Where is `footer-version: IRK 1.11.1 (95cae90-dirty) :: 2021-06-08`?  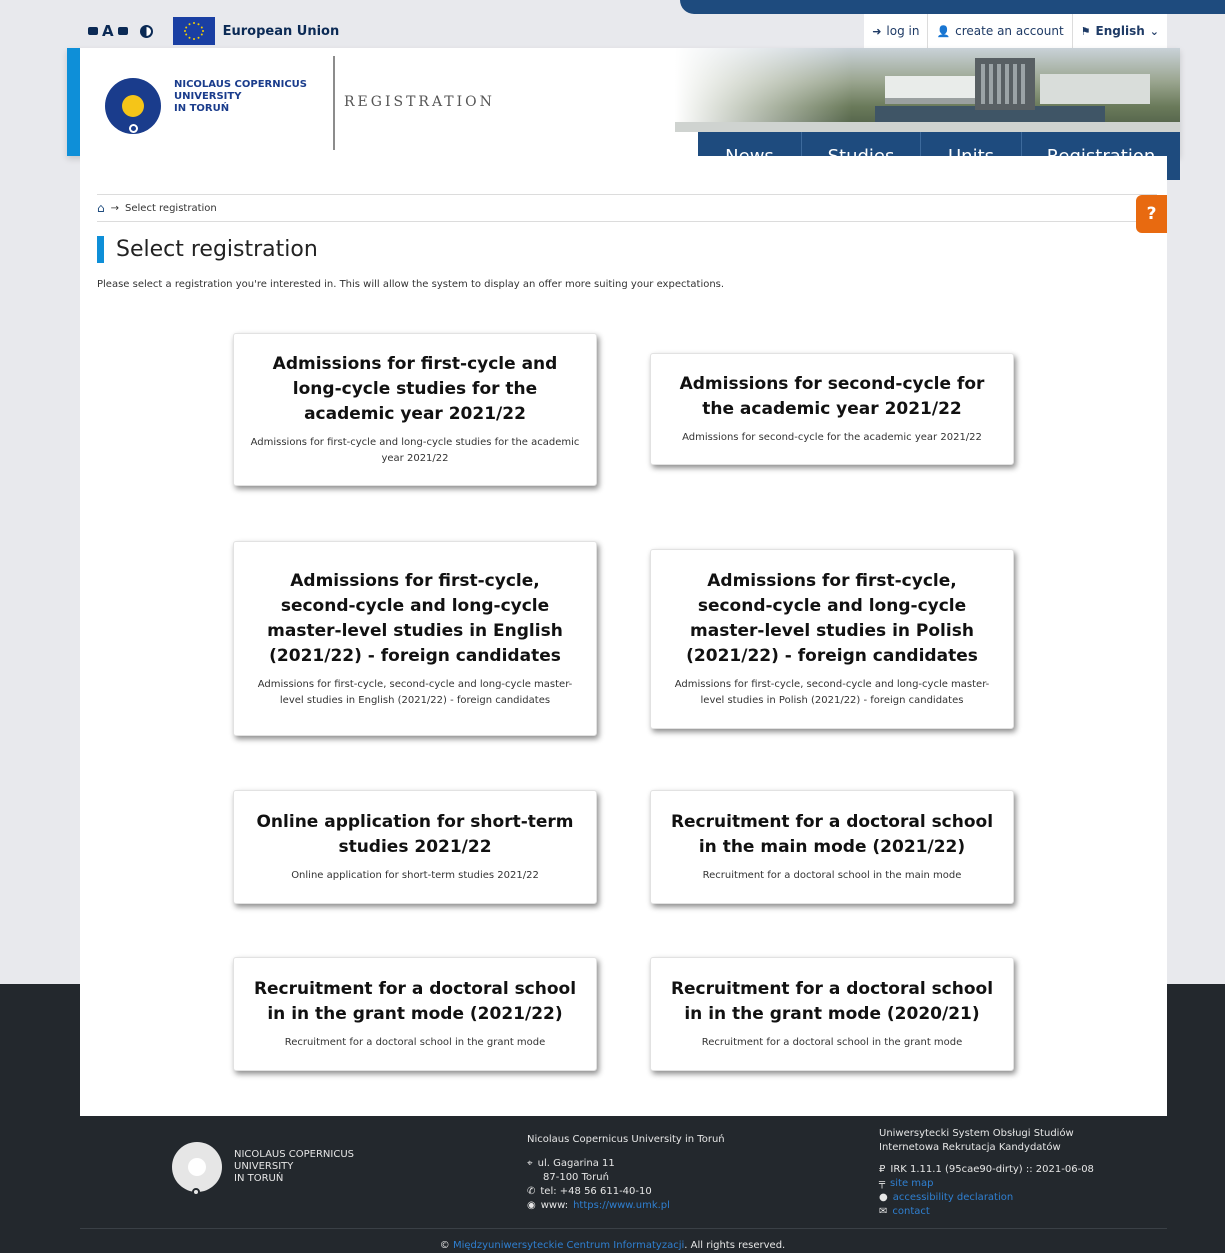 footer-version: IRK 1.11.1 (95cae90-dirty) :: 2021-06-08 is located at coordinates (992, 1169).